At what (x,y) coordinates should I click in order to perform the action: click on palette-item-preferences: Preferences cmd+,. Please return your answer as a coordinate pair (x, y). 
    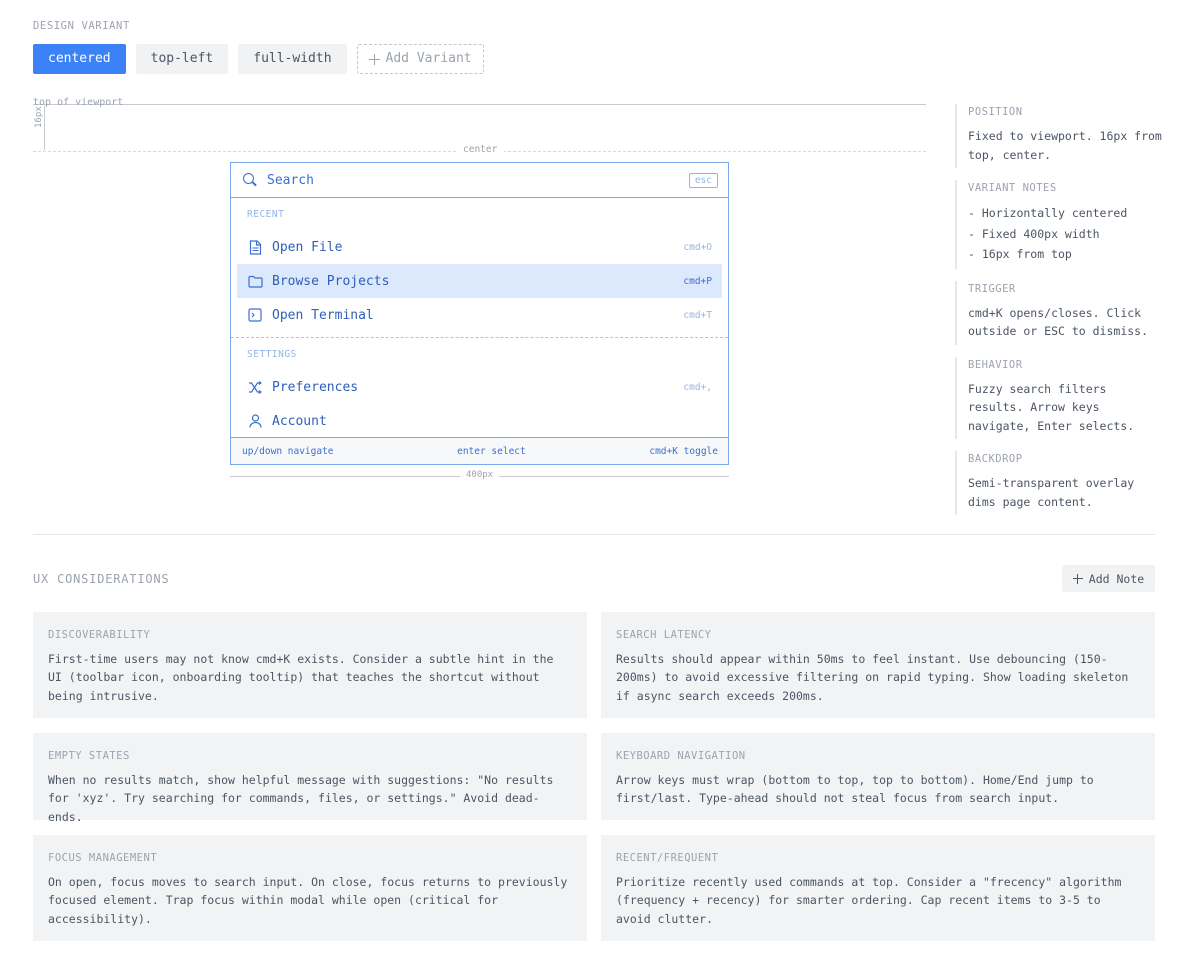
    Looking at the image, I should click on (479, 387).